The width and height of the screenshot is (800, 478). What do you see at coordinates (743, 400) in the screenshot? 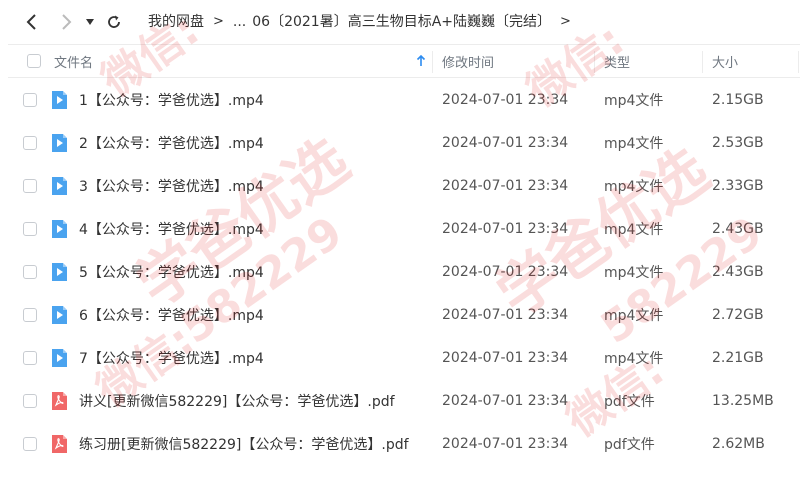
I see `file-size: 13.25MB` at bounding box center [743, 400].